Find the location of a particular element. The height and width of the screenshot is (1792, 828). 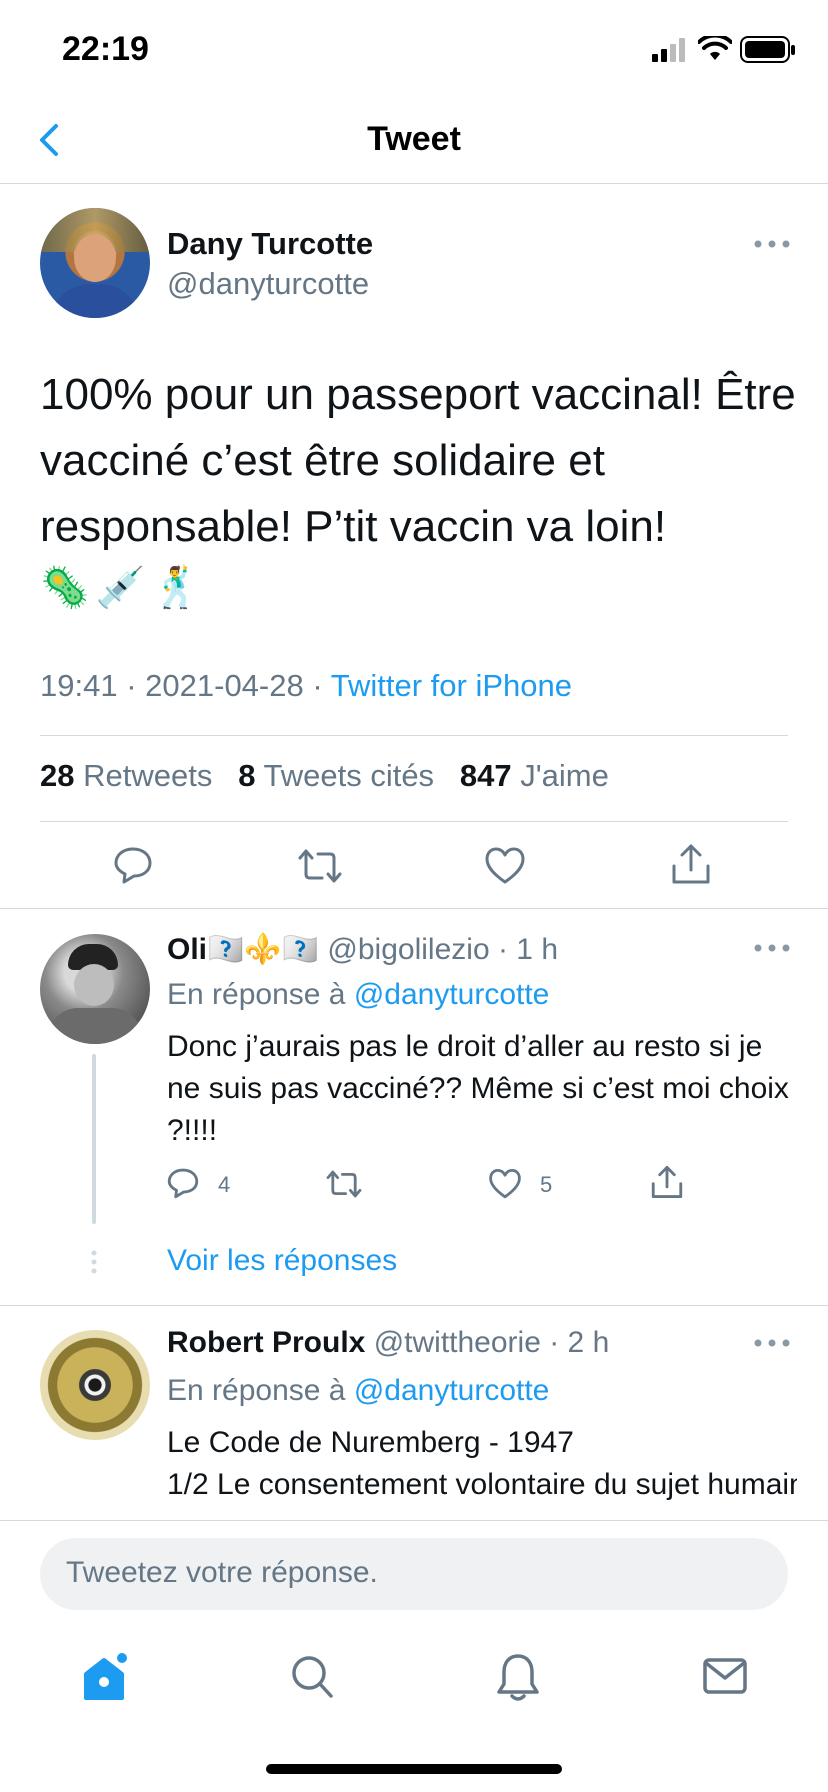

wifi-icon is located at coordinates (715, 48).